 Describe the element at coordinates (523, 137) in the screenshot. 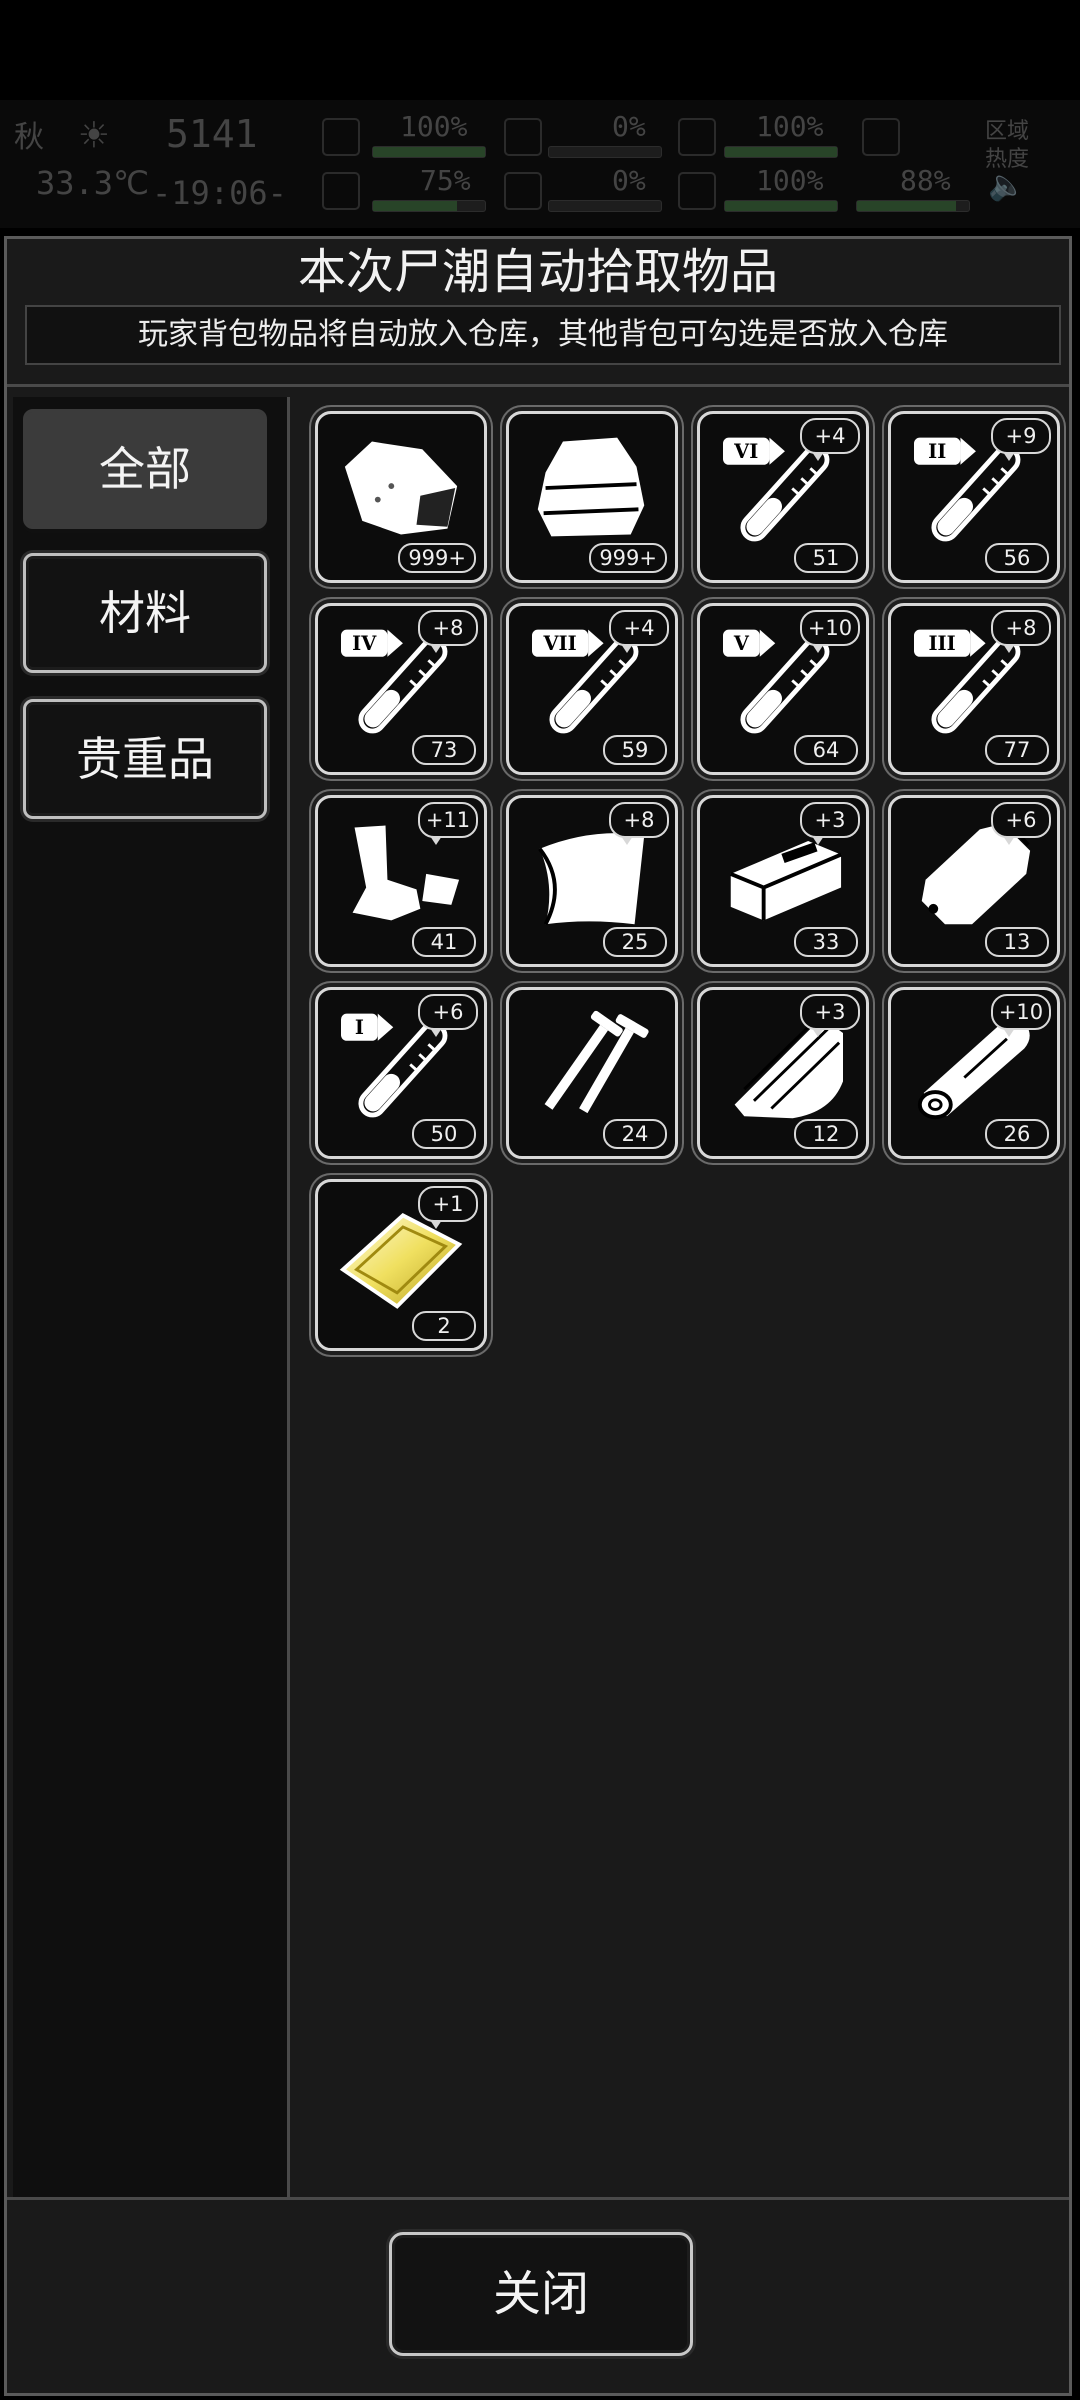

I see `stomach-icon` at that location.